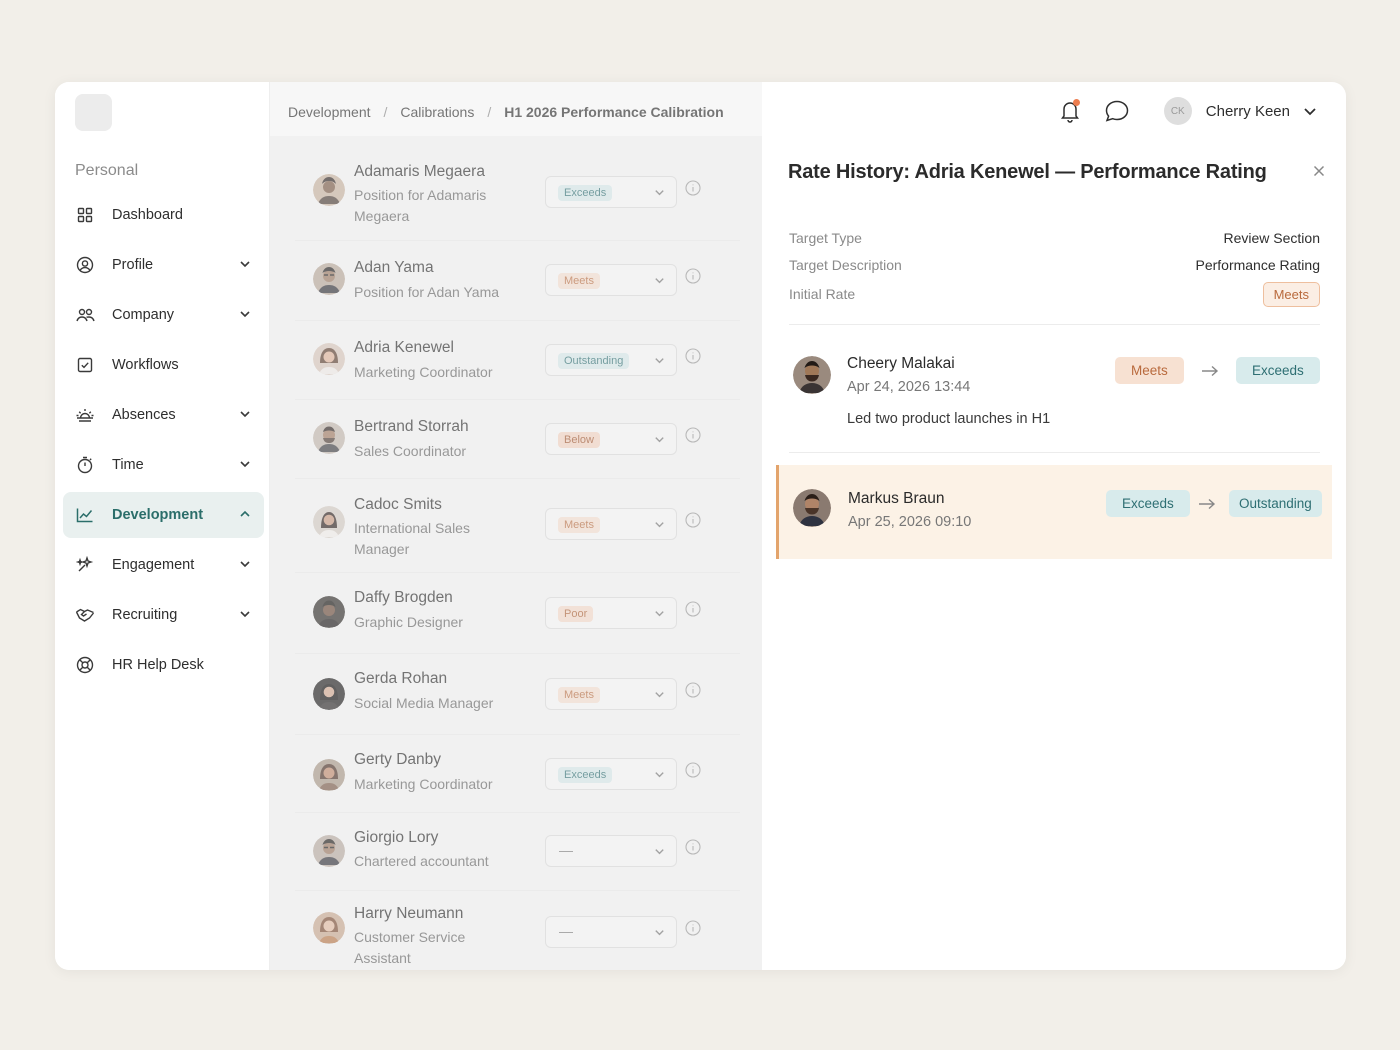 Image resolution: width=1400 pixels, height=1050 pixels. What do you see at coordinates (1117, 111) in the screenshot?
I see `messages-button` at bounding box center [1117, 111].